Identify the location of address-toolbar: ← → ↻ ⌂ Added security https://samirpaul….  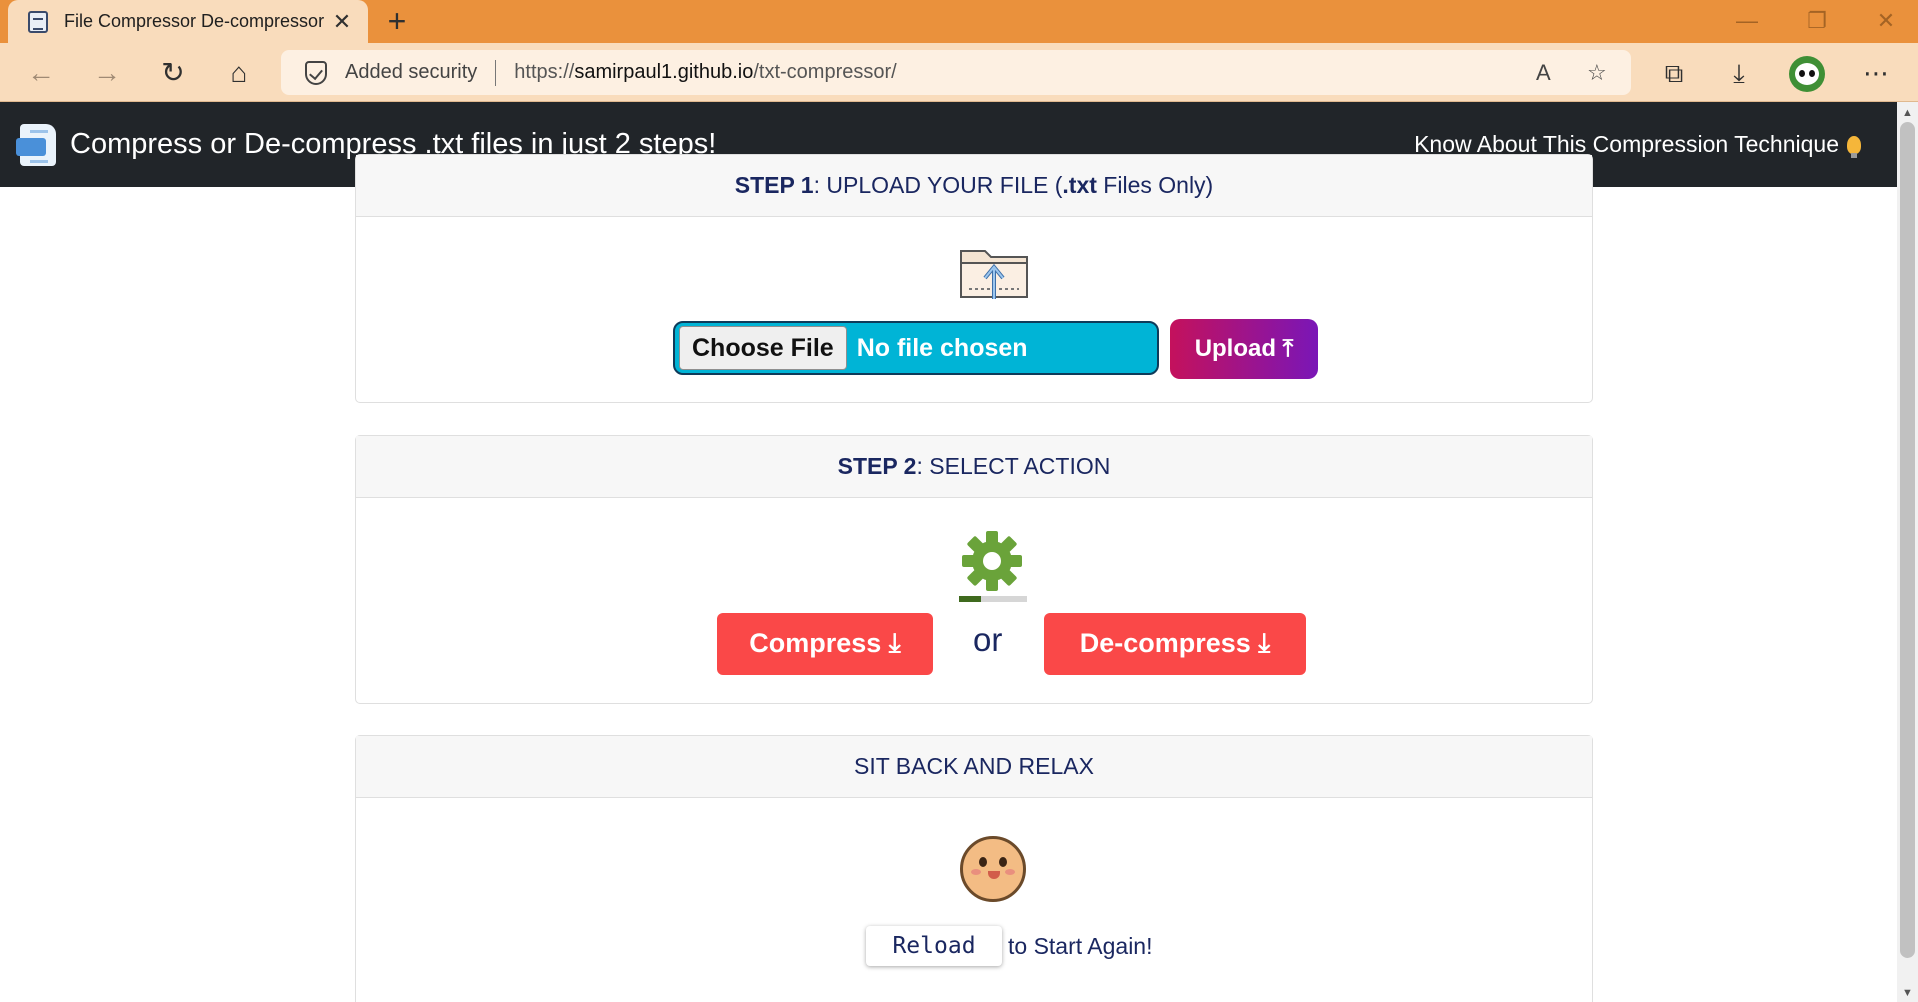
(959, 72).